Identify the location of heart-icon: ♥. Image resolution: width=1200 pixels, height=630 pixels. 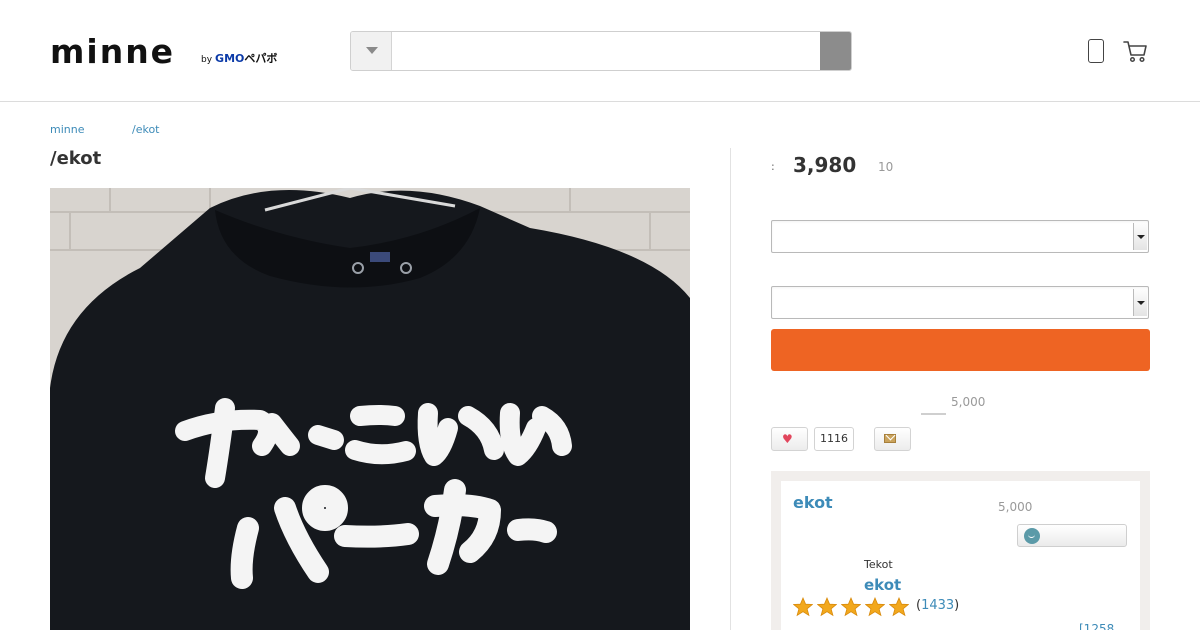
(787, 439).